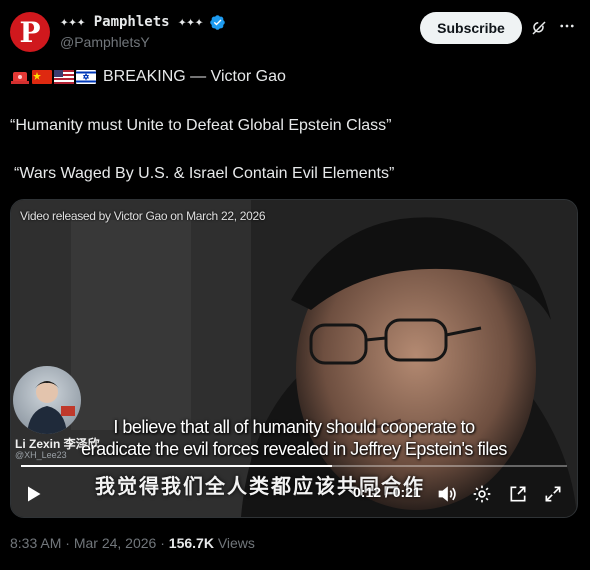 Image resolution: width=590 pixels, height=570 pixels. What do you see at coordinates (115, 543) in the screenshot?
I see `post-date: Mar 24, 2026` at bounding box center [115, 543].